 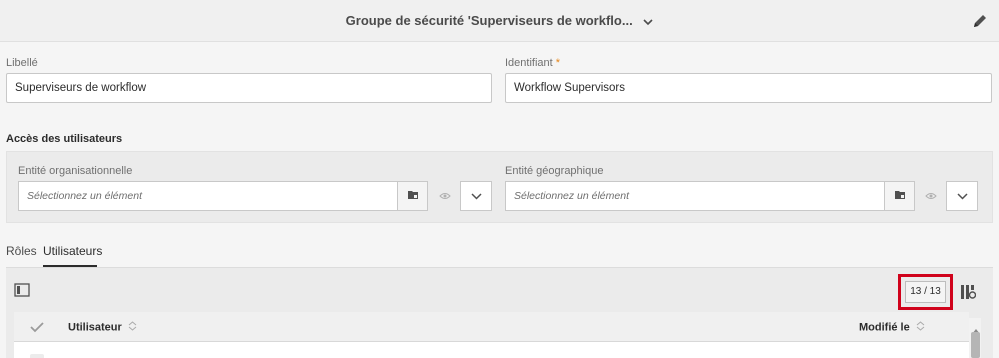 I want to click on scrollbar-thumb, so click(x=975, y=345).